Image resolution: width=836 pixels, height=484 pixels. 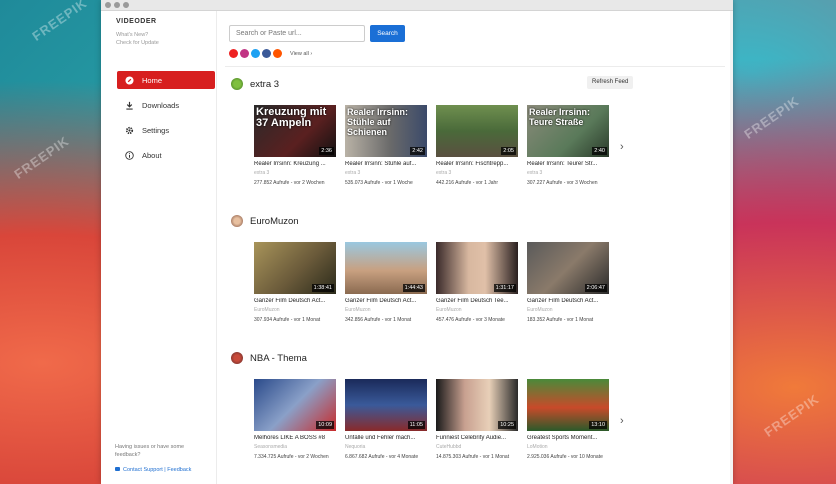 I want to click on minimize-window-button, so click(x=117, y=5).